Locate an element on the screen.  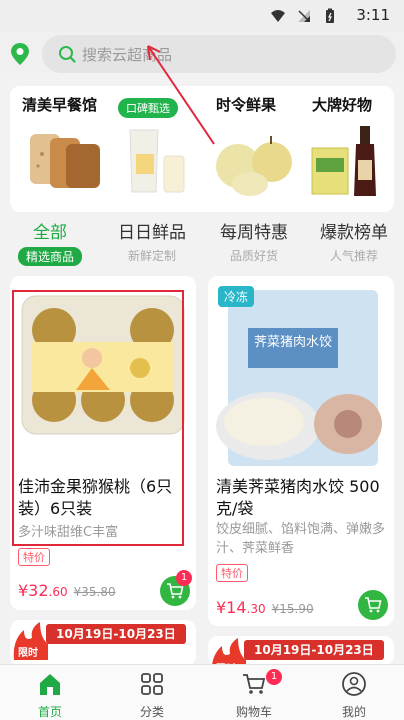
price: ¥14.30 is located at coordinates (241, 607).